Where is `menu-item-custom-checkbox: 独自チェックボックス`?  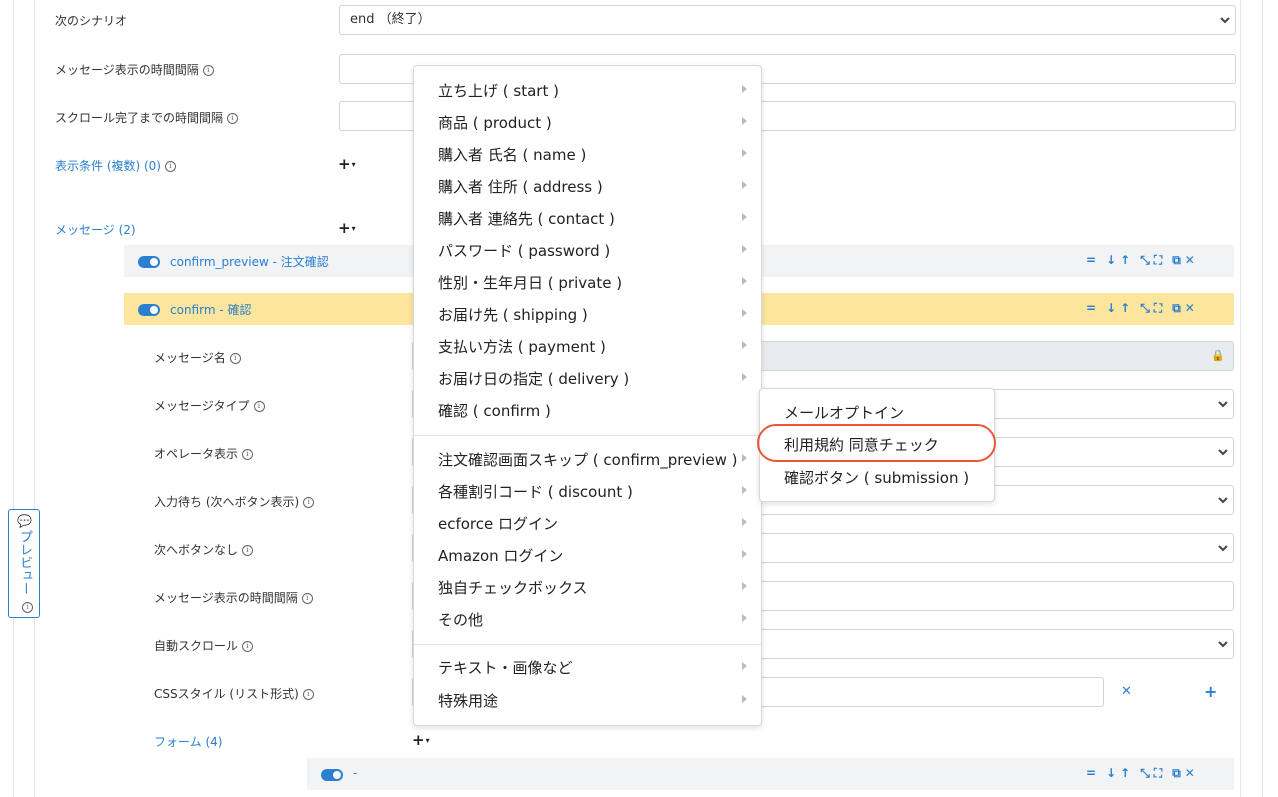
menu-item-custom-checkbox: 独自チェックボックス is located at coordinates (513, 587).